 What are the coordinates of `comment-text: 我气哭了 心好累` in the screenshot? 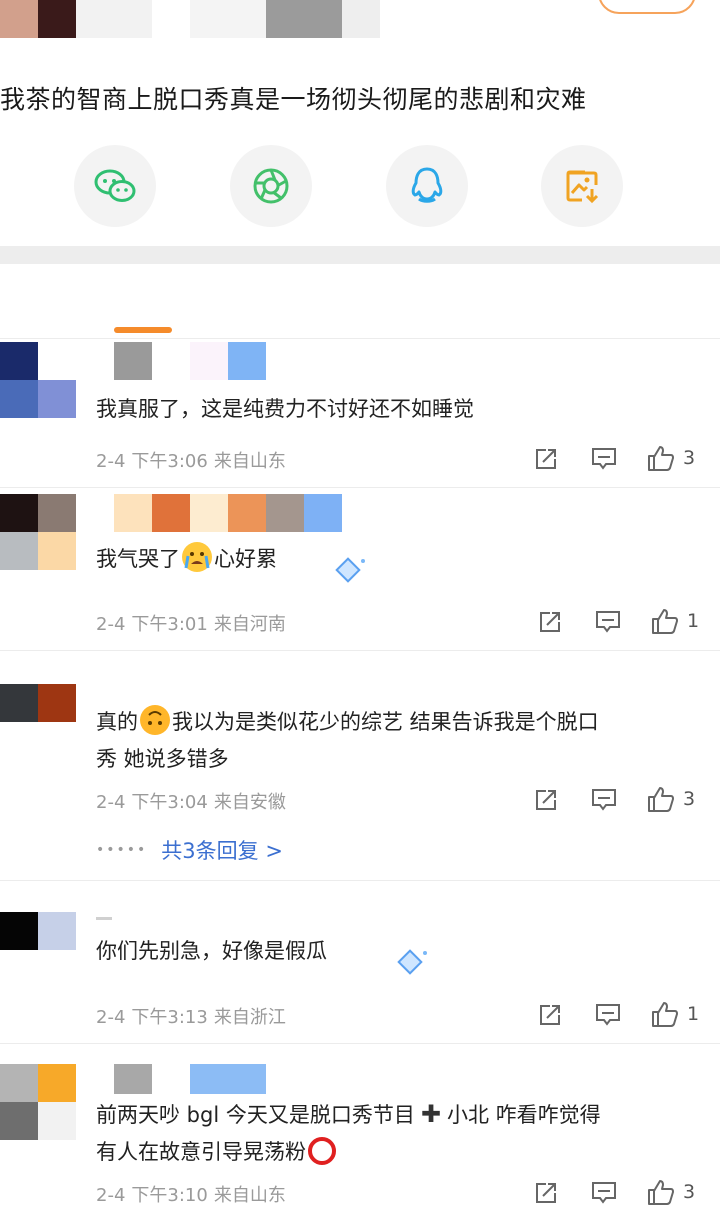 It's located at (186, 559).